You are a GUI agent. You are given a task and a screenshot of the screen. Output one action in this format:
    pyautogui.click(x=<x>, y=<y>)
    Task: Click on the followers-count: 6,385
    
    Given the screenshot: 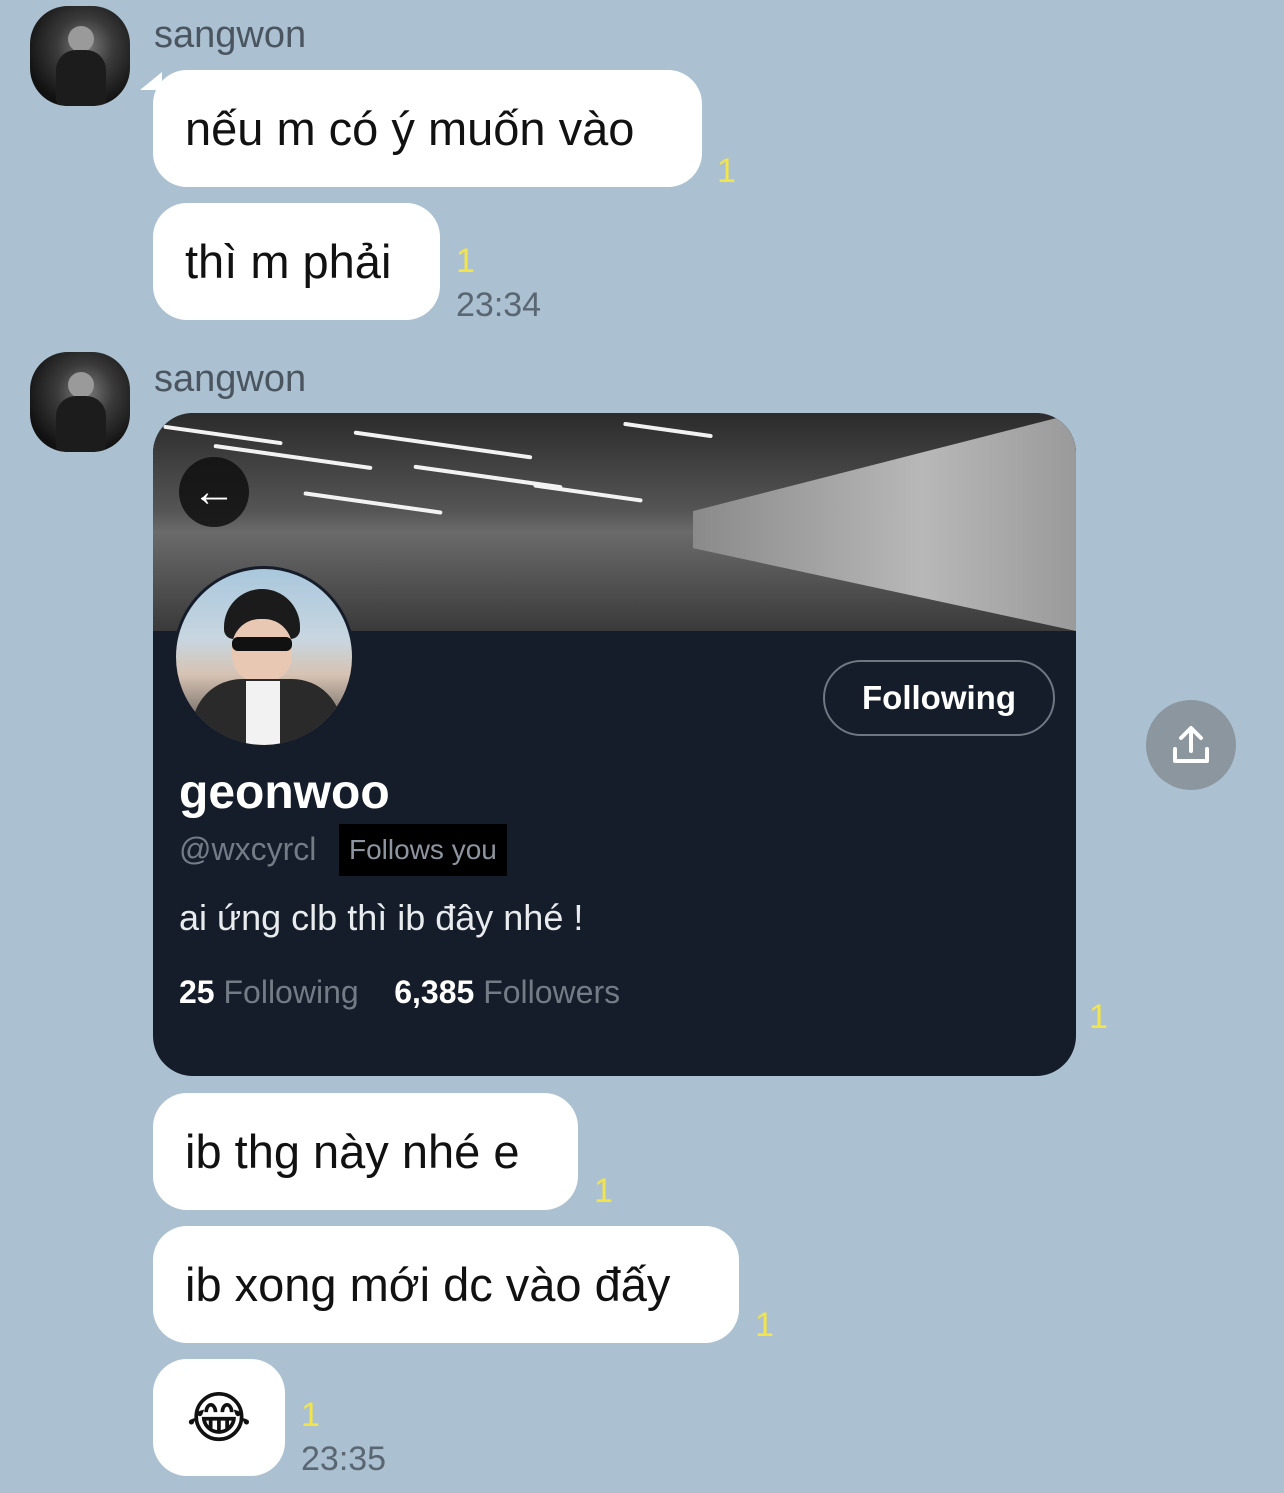 What is the action you would take?
    pyautogui.click(x=434, y=992)
    